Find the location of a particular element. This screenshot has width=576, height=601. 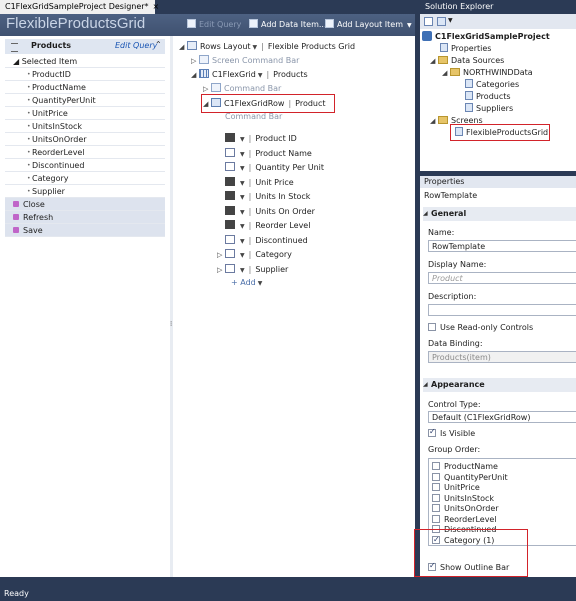

use-readonly-checkbox: Use Read-only Controls is located at coordinates (480, 327).